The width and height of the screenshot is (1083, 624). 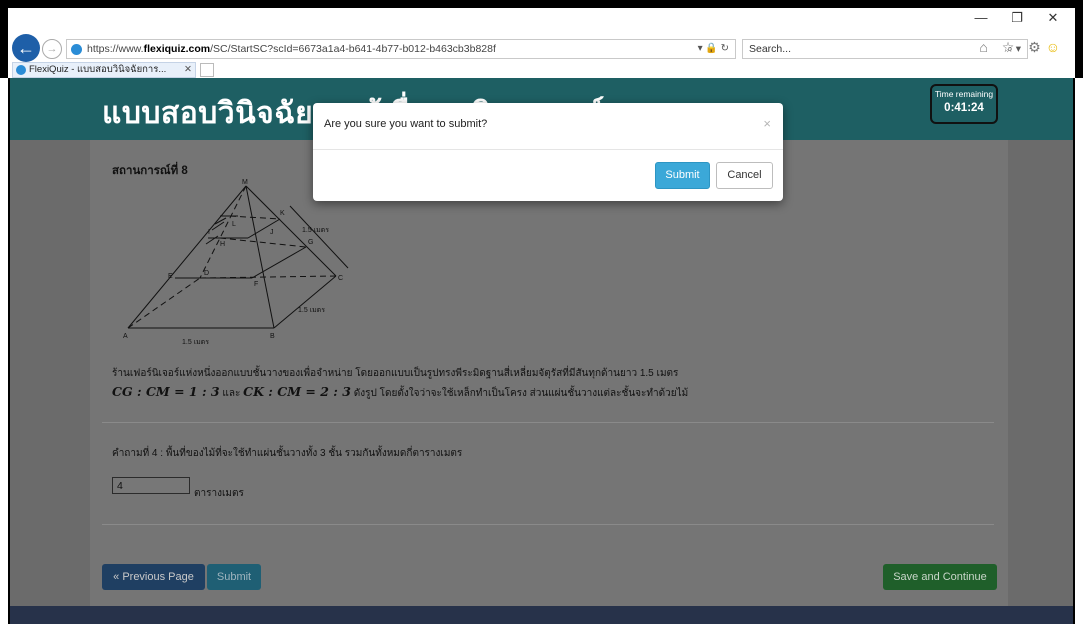 What do you see at coordinates (1055, 47) in the screenshot?
I see `feedback-smile-icon: ☺` at bounding box center [1055, 47].